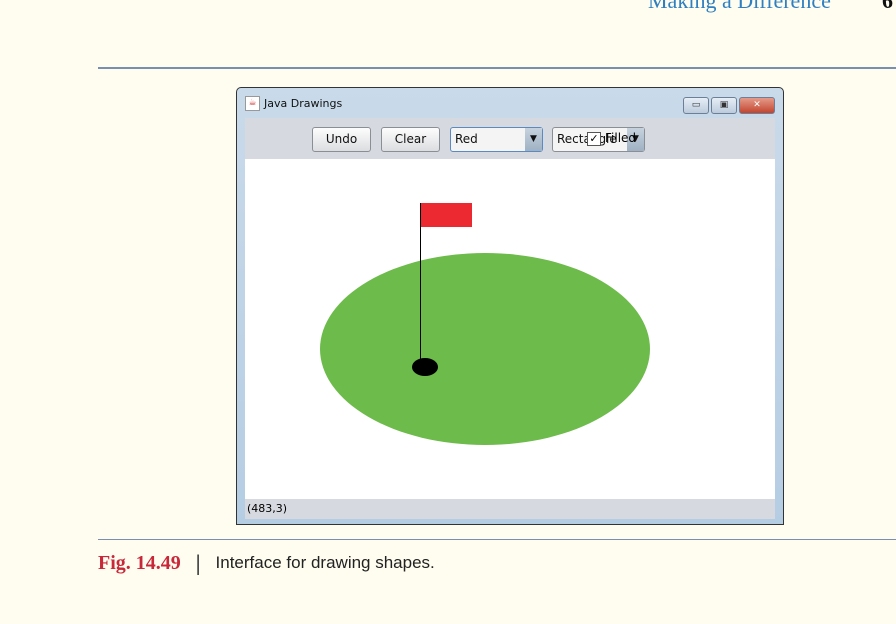 Image resolution: width=896 pixels, height=624 pixels. What do you see at coordinates (696, 105) in the screenshot?
I see `minimize-icon: ▭` at bounding box center [696, 105].